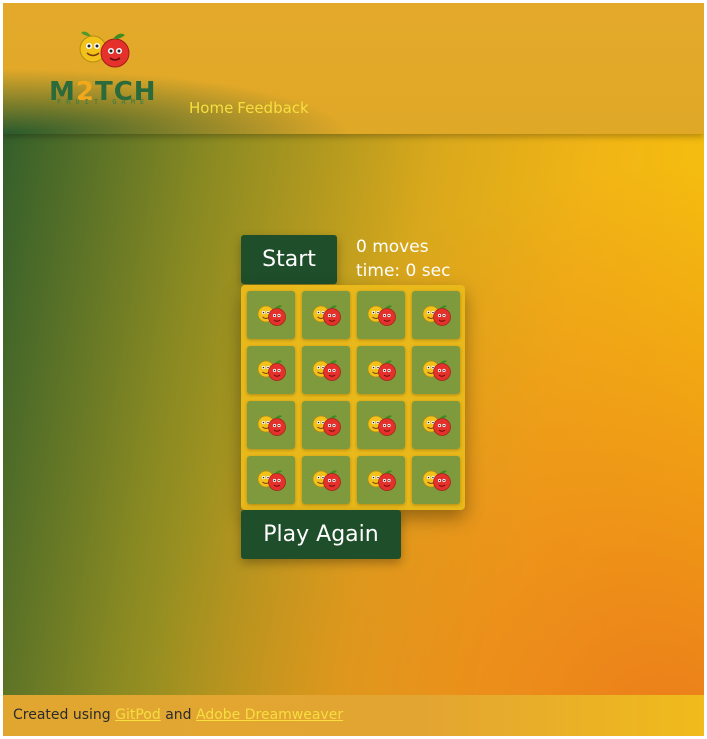  Describe the element at coordinates (269, 715) in the screenshot. I see `dreamweaver-link: Adobe Dreamweaver` at that location.